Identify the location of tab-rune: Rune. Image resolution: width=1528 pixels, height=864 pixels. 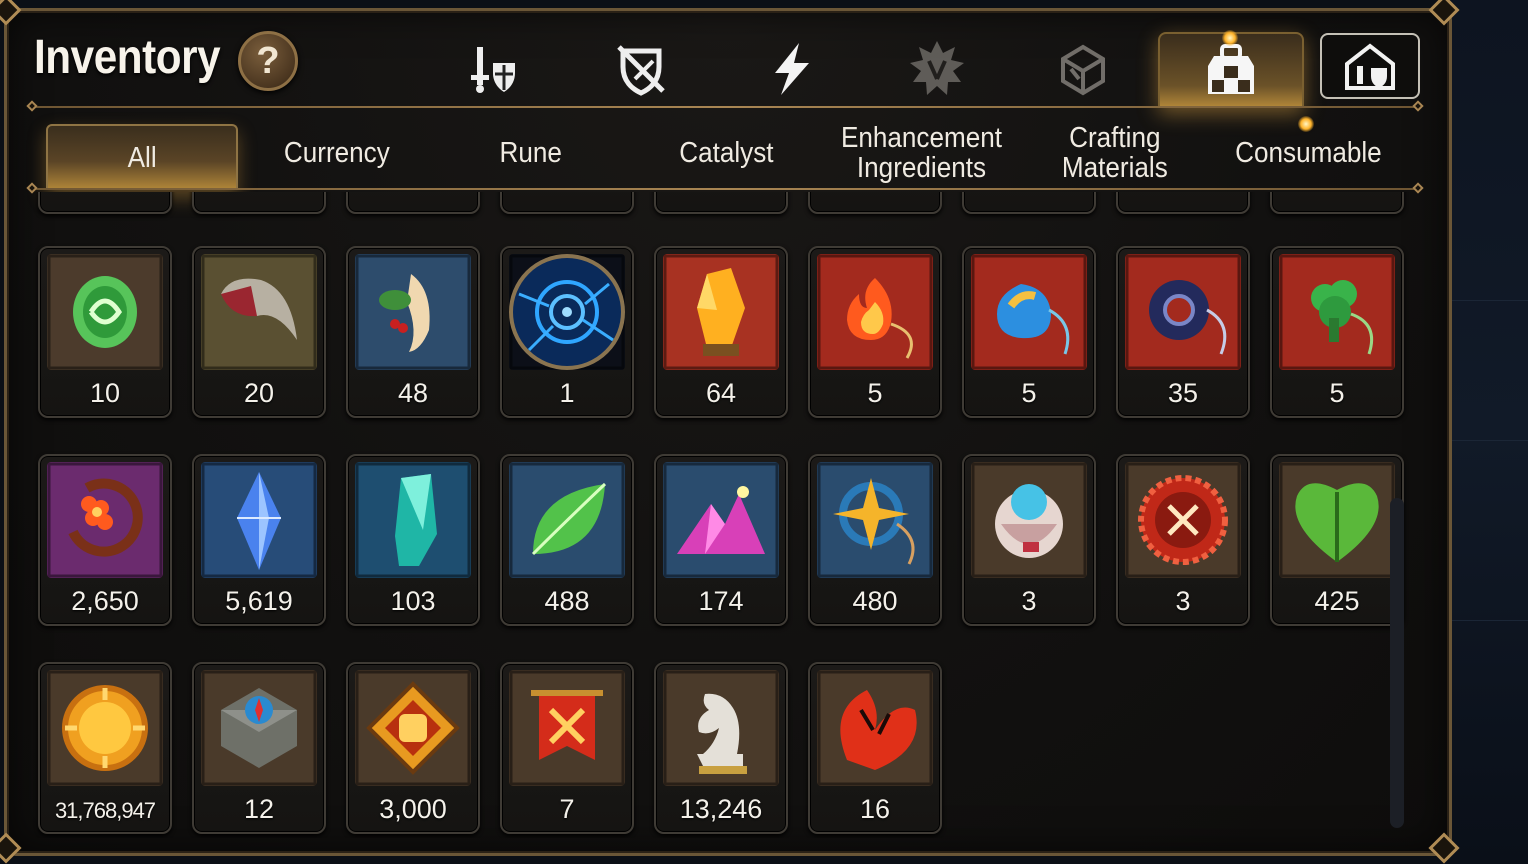
(531, 153).